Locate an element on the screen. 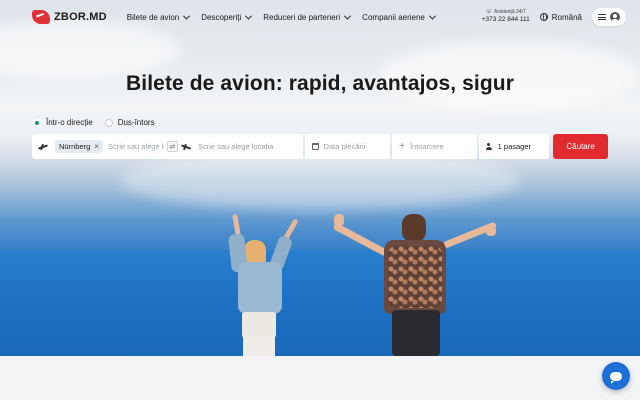 The height and width of the screenshot is (400, 640). hamburger-icon is located at coordinates (602, 17).